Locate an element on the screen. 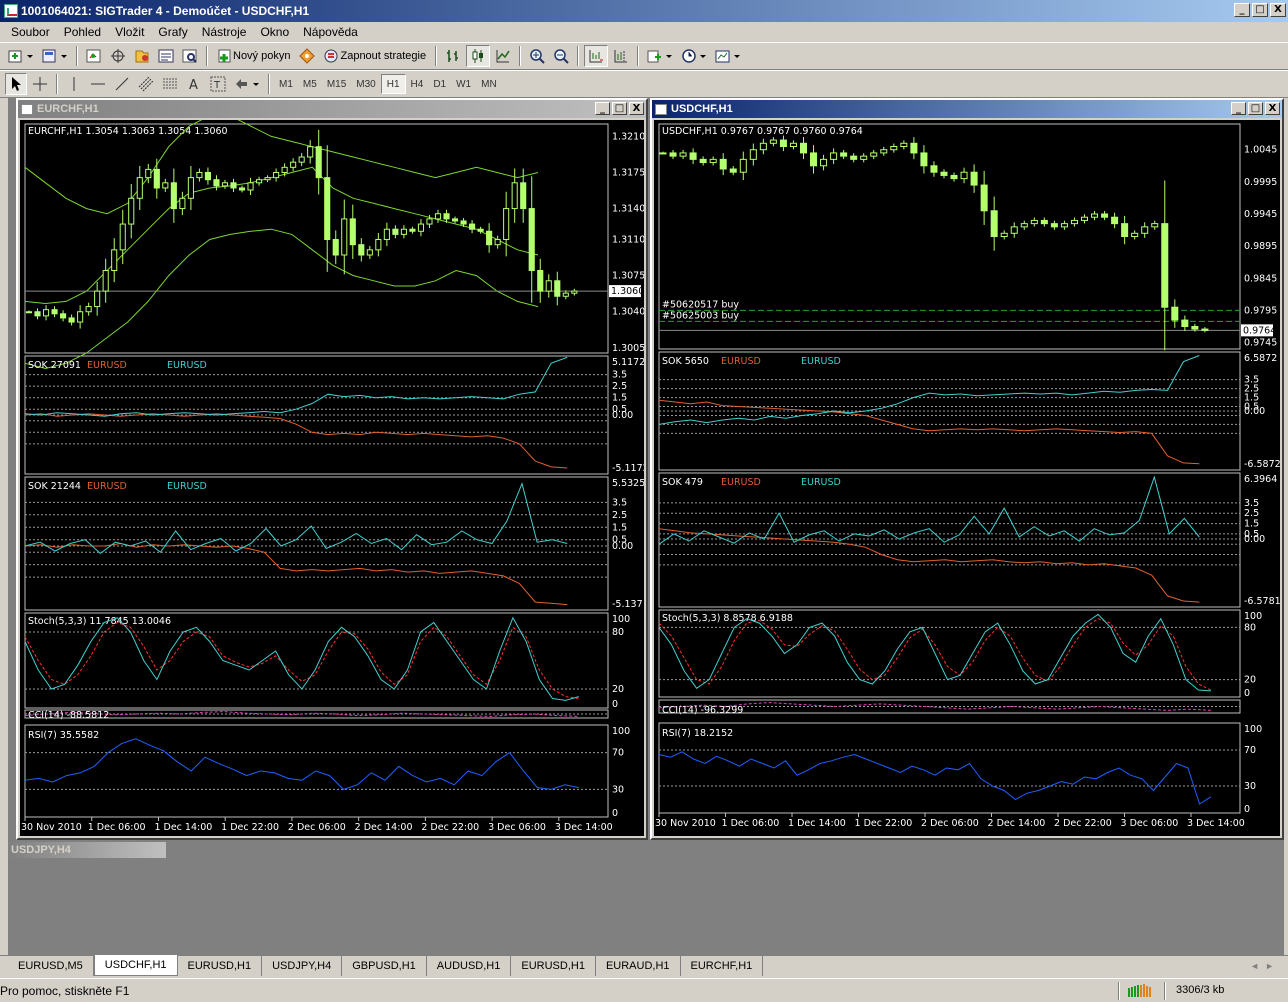 The height and width of the screenshot is (1002, 1288). cursor-icon is located at coordinates (16, 84).